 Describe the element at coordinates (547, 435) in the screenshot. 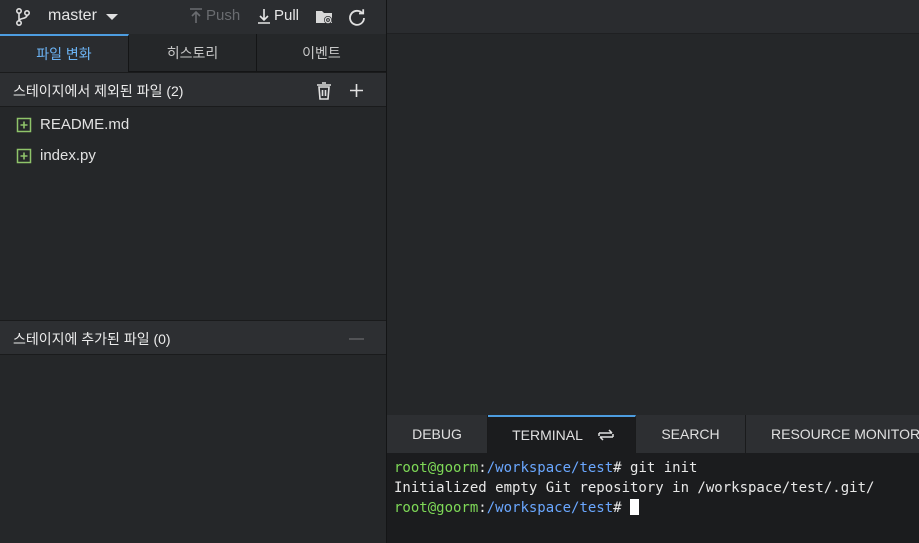

I see `tab-terminal-label: TERMINAL` at that location.